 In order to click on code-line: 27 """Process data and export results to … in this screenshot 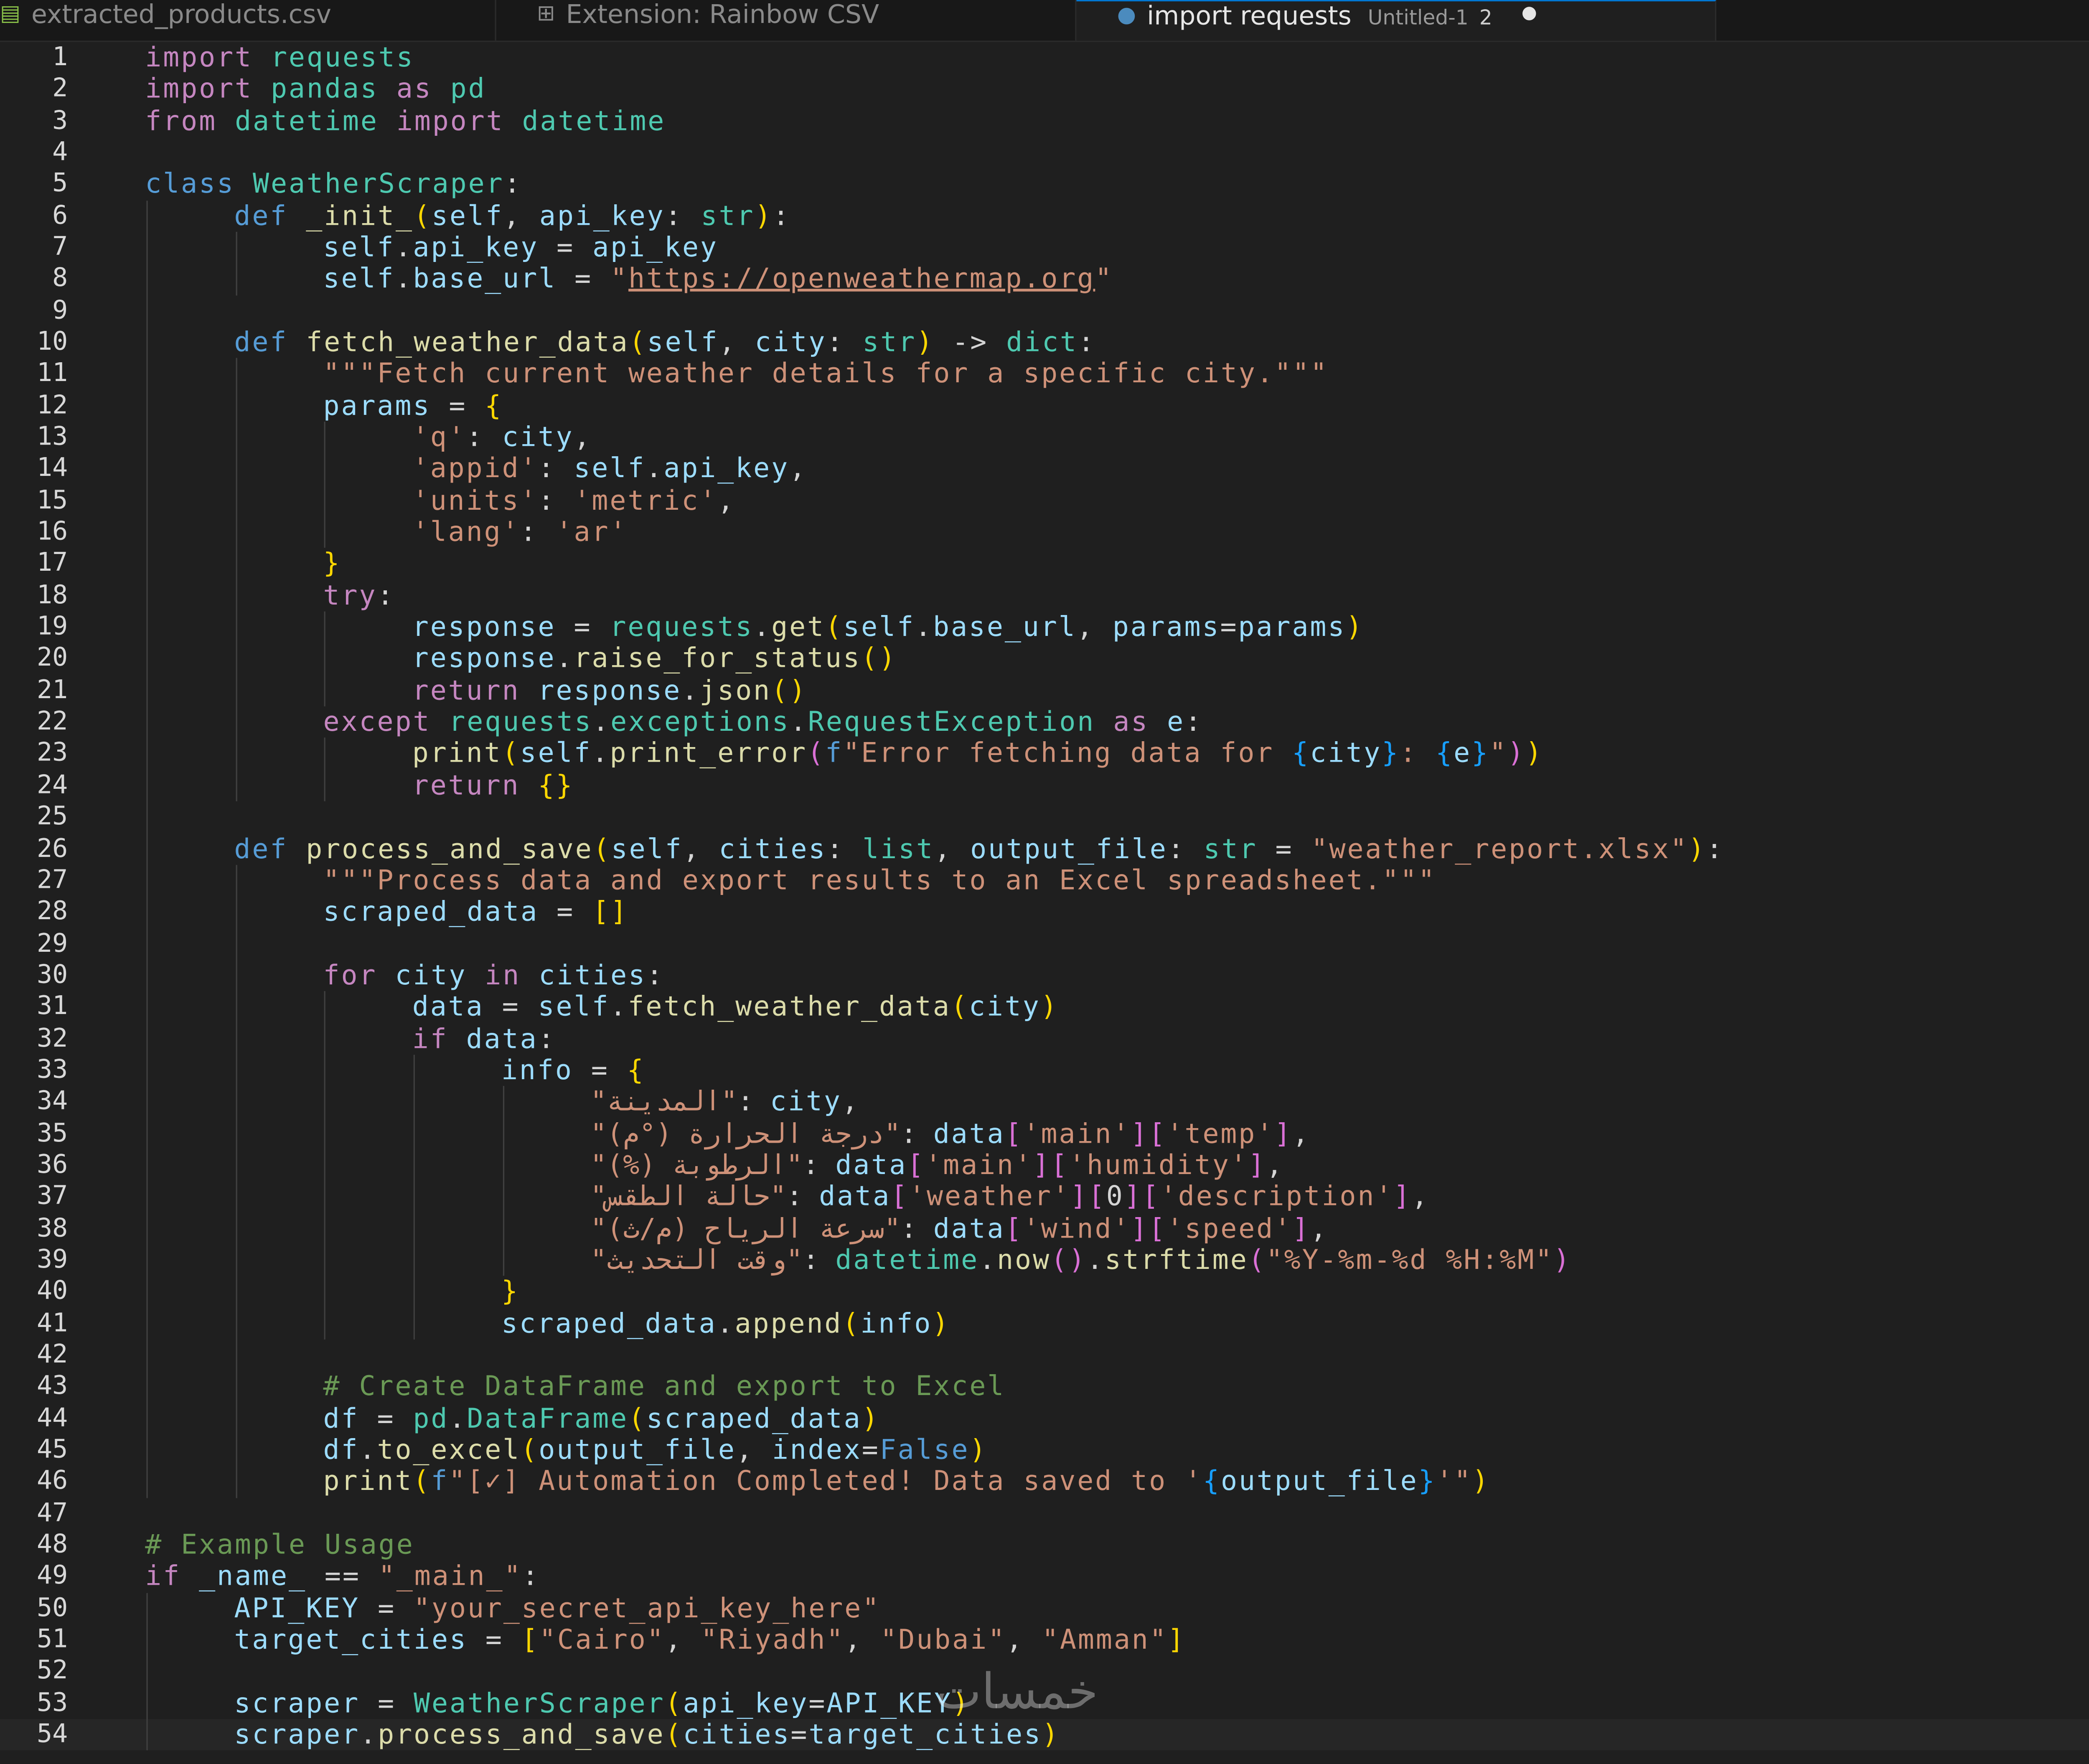, I will do `click(1044, 880)`.